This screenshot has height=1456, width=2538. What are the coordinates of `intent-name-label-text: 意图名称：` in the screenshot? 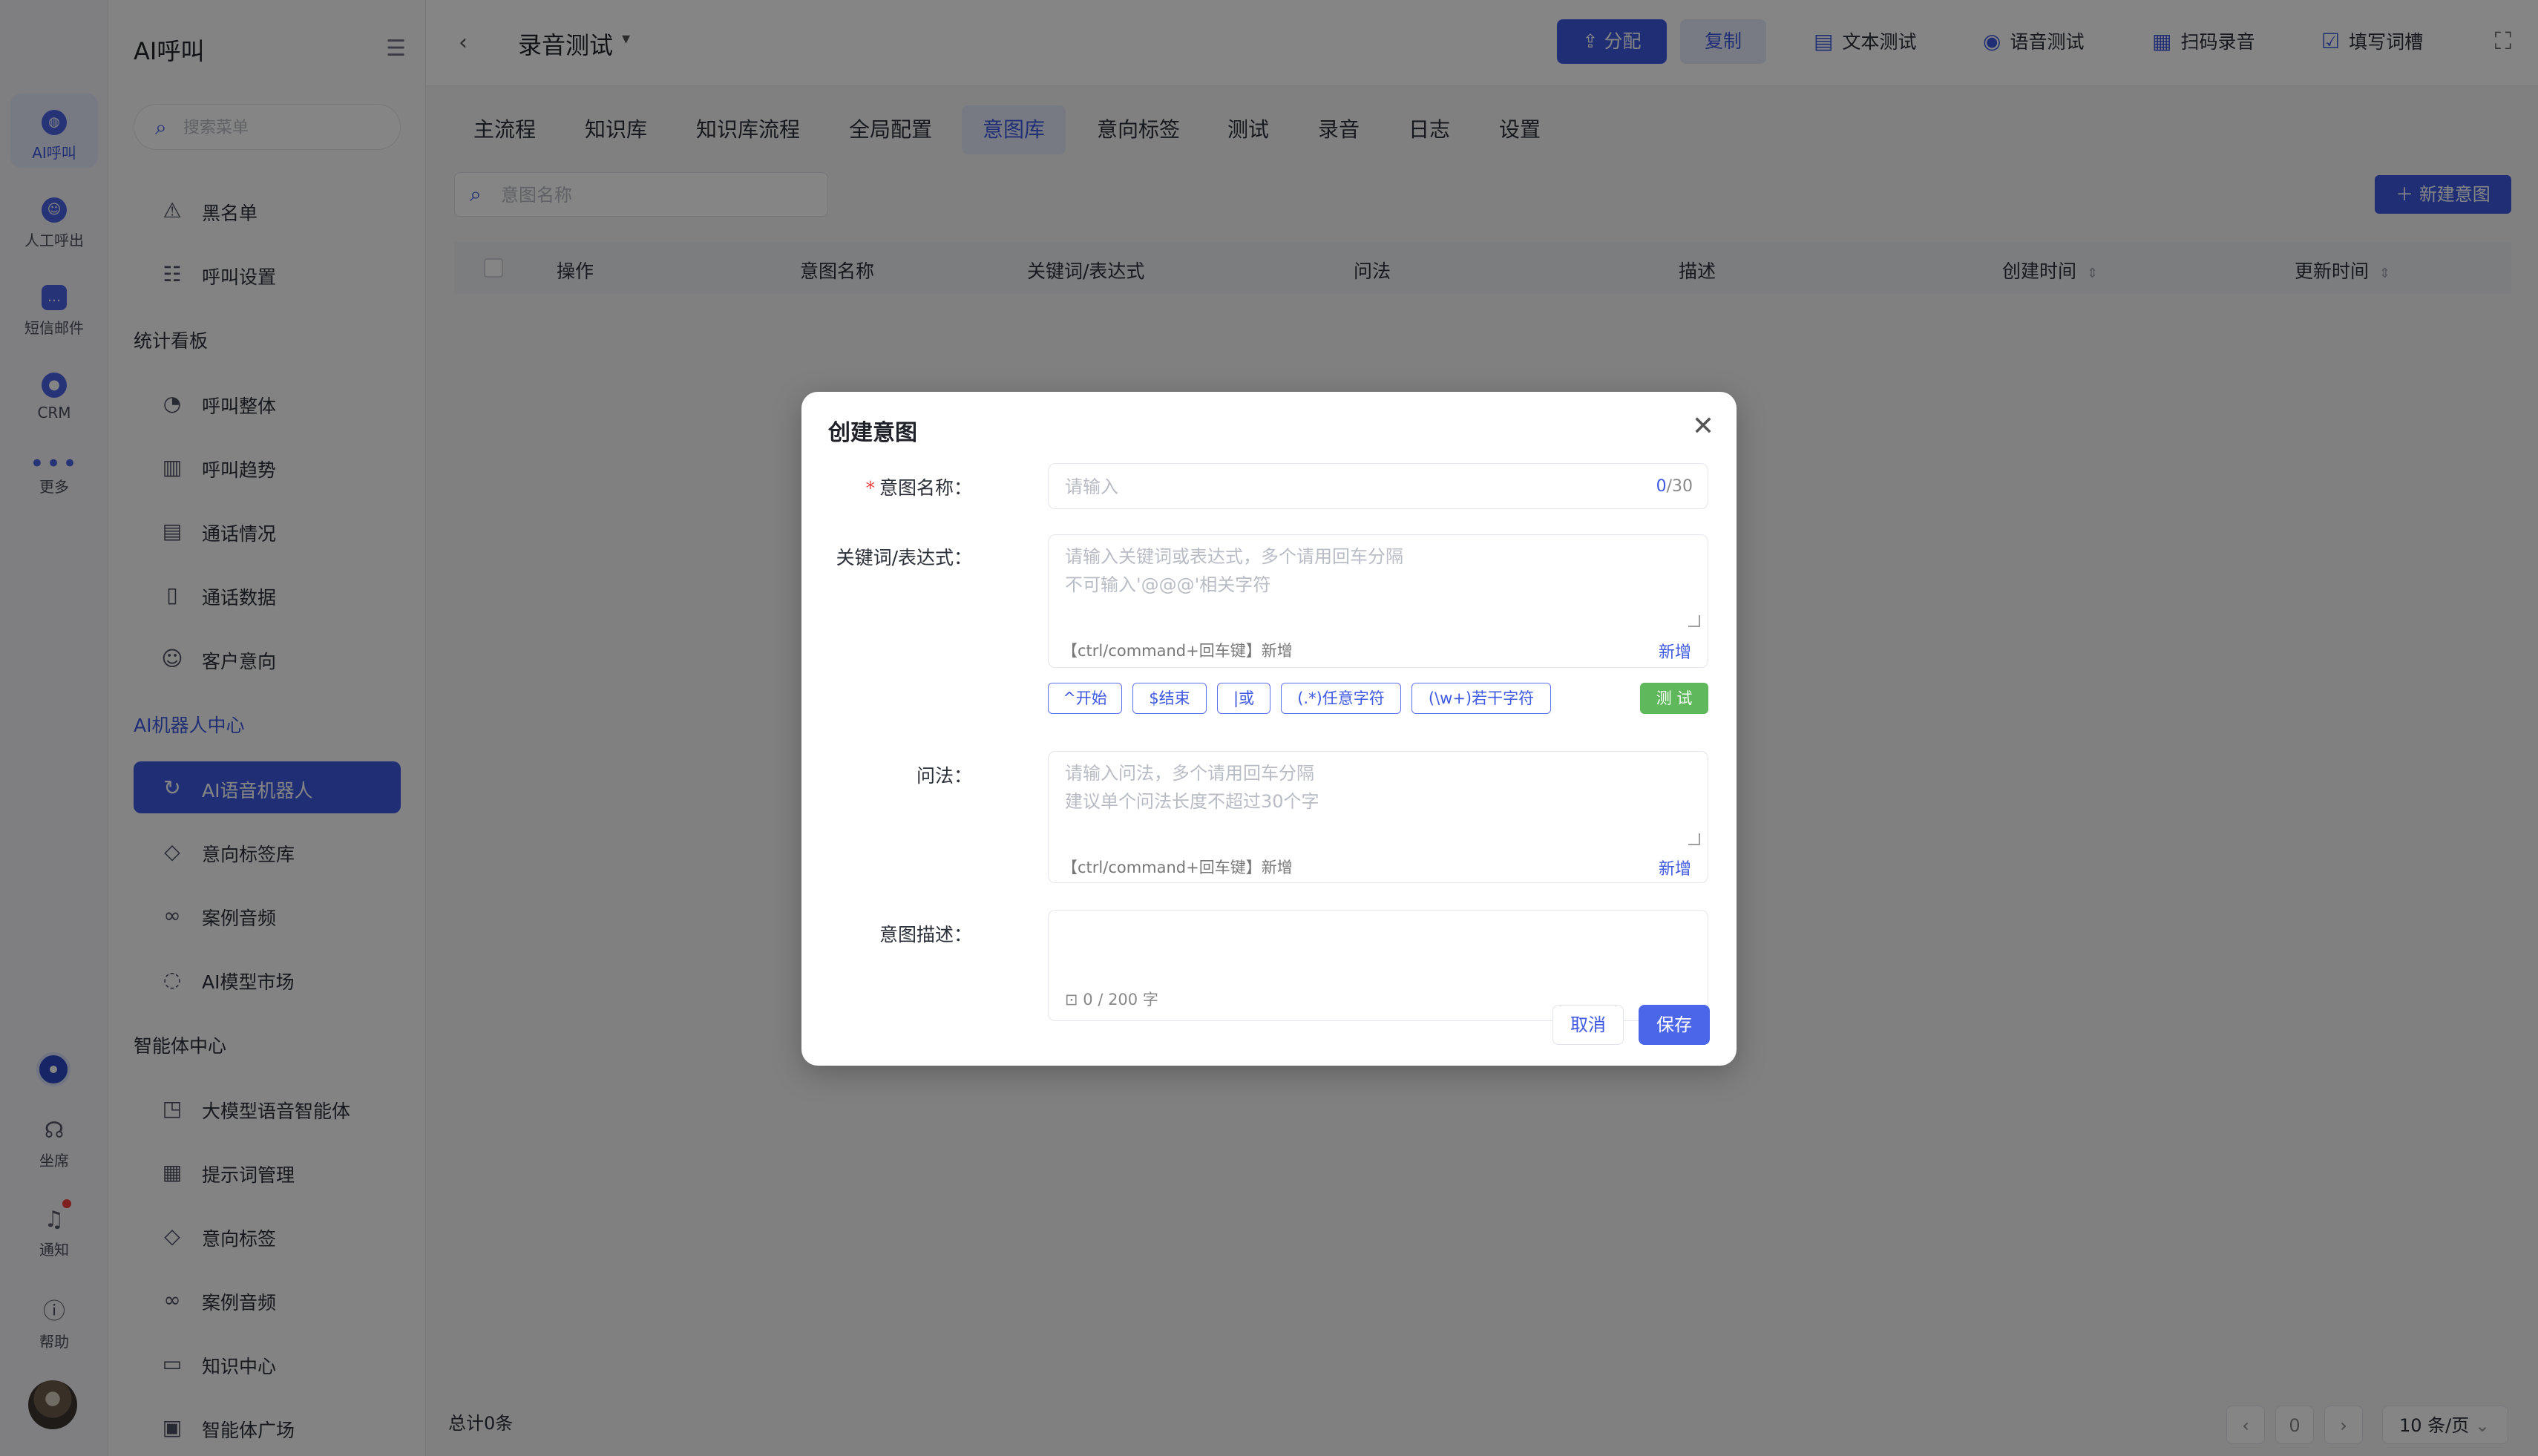 It's located at (925, 488).